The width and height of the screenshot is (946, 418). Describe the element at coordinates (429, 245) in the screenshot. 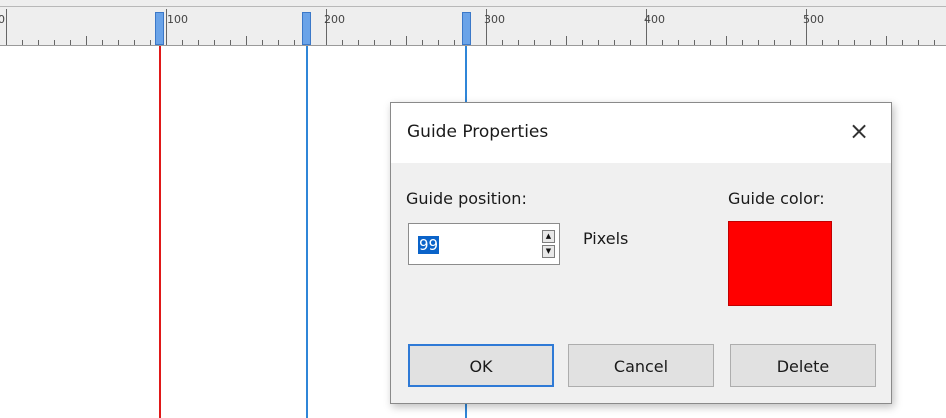

I see `guide-position-input: 99` at that location.